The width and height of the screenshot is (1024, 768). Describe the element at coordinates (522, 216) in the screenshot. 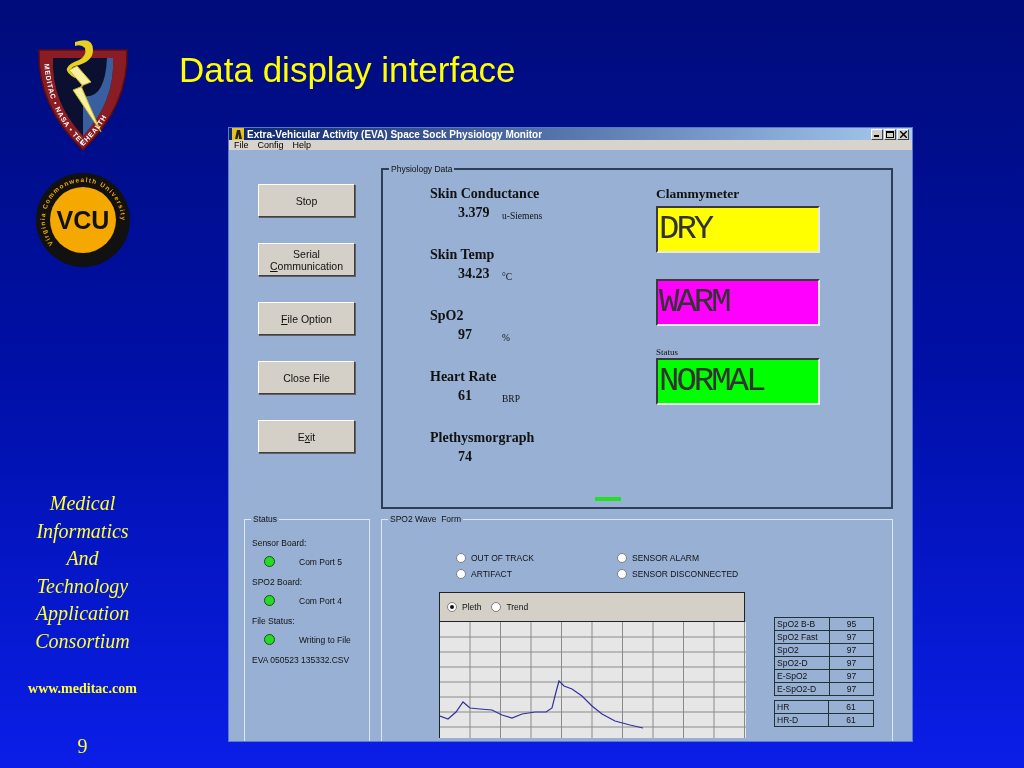

I see `reading-unit: u-Siemens` at that location.